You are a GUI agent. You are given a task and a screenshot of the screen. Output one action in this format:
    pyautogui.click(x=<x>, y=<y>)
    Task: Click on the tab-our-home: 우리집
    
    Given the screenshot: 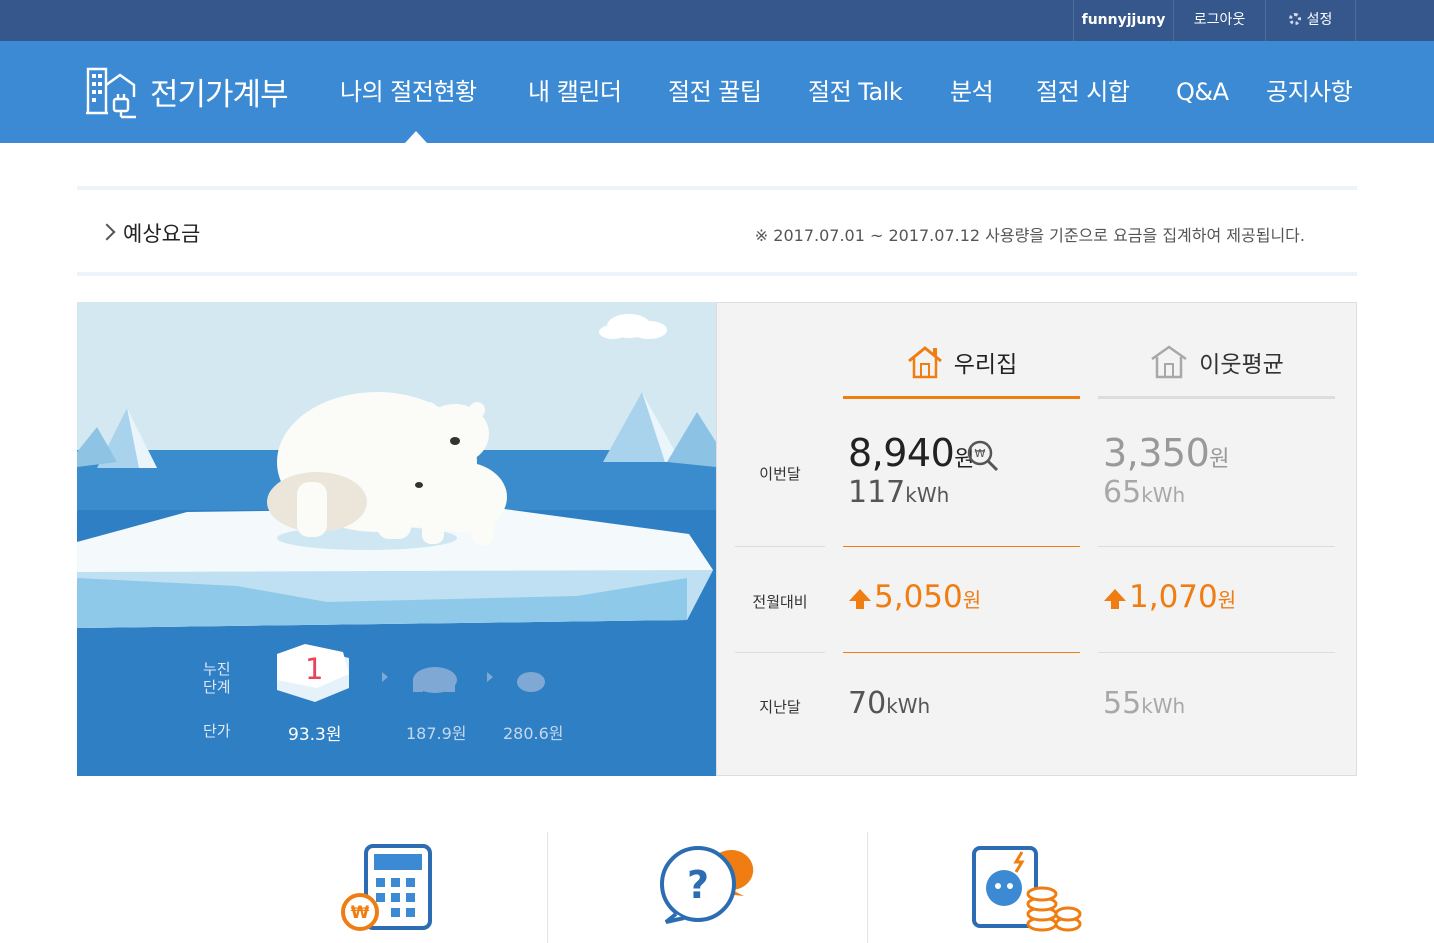 What is the action you would take?
    pyautogui.click(x=961, y=363)
    